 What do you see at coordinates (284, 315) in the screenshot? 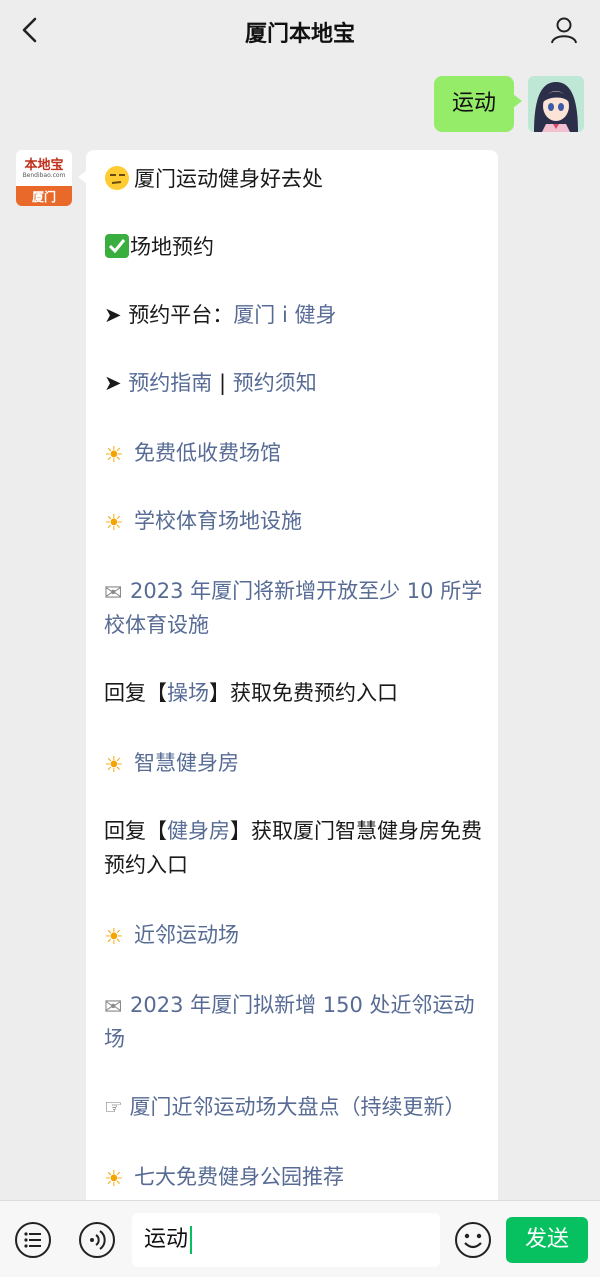
I see `platform-link: 厦门 i 健身` at bounding box center [284, 315].